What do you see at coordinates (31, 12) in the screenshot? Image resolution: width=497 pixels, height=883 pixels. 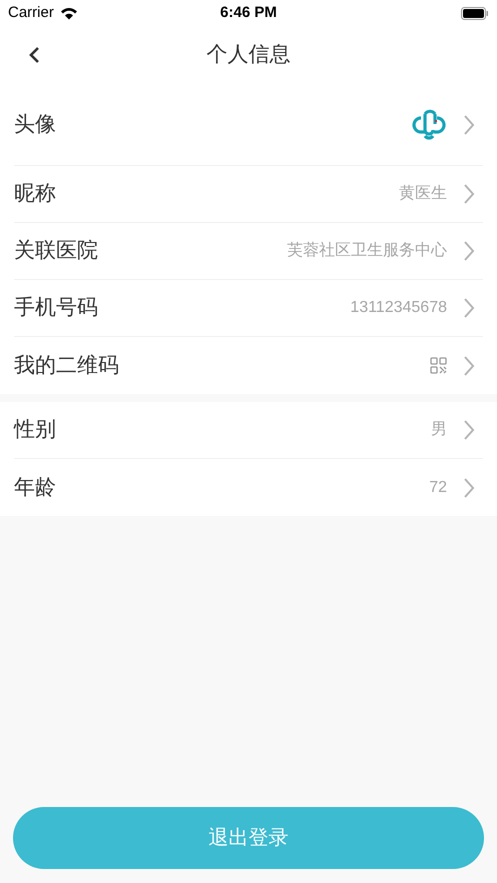 I see `carrier-text: Carrier` at bounding box center [31, 12].